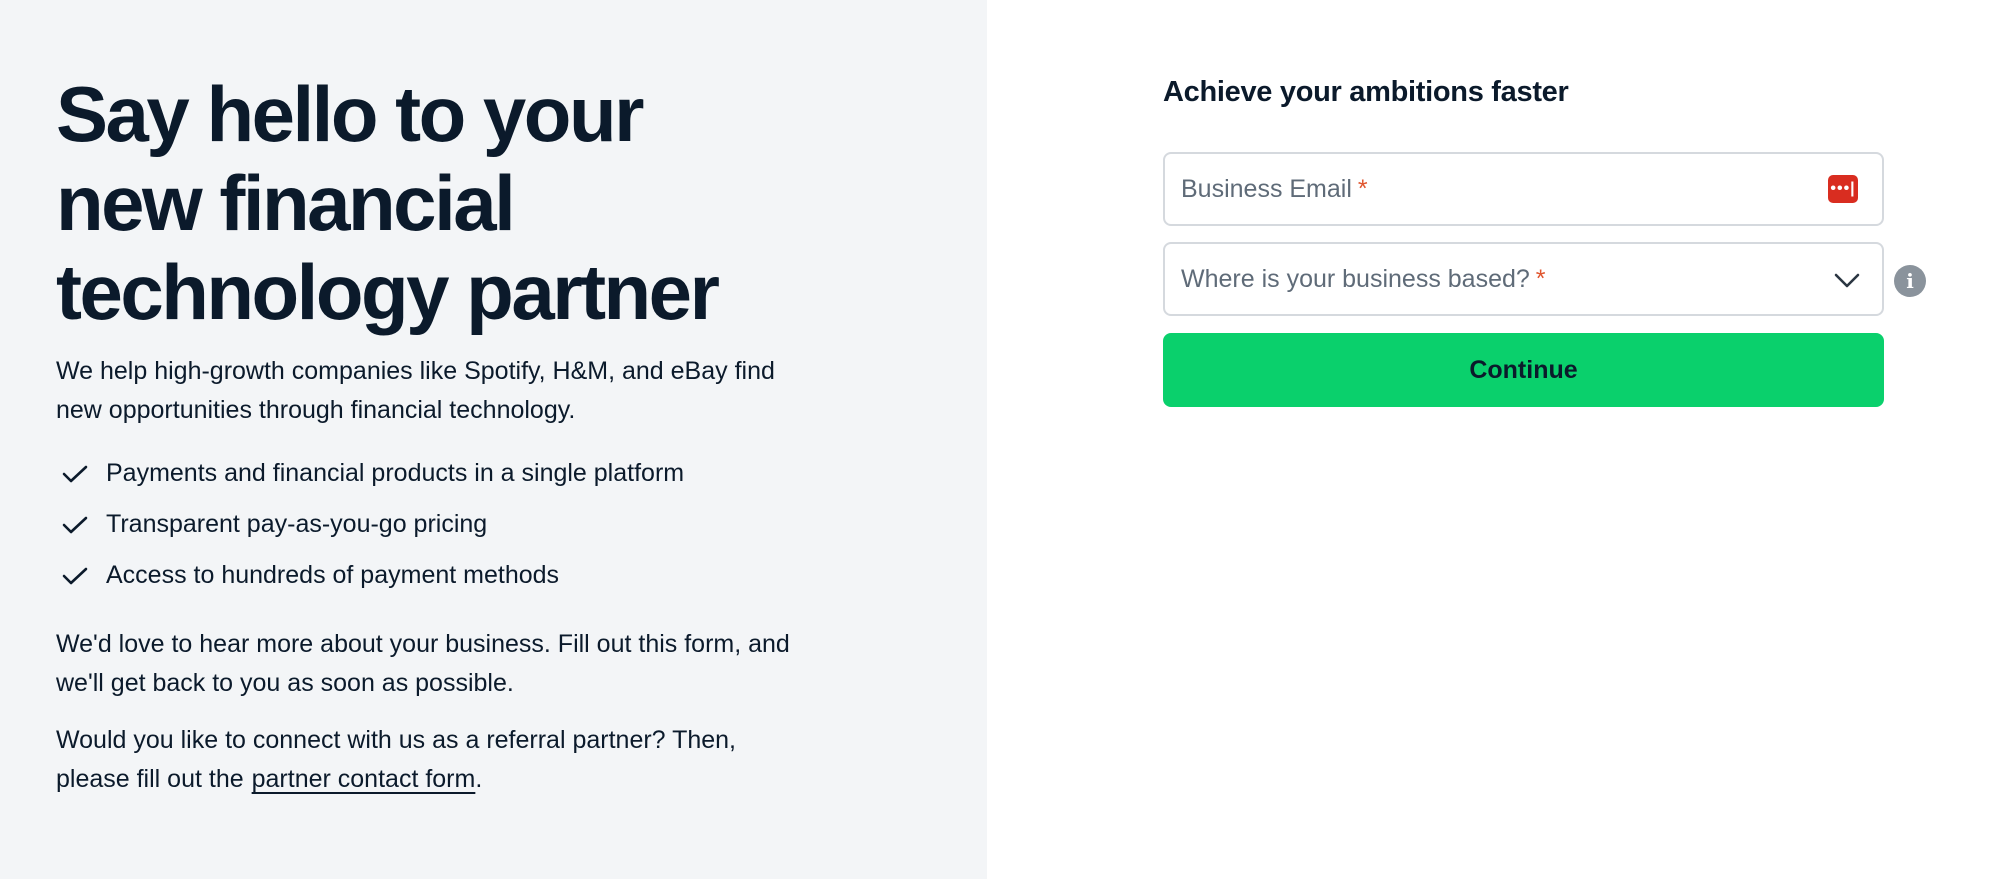 The height and width of the screenshot is (879, 2000). I want to click on business-location-select: Where is your business based? *, so click(1523, 279).